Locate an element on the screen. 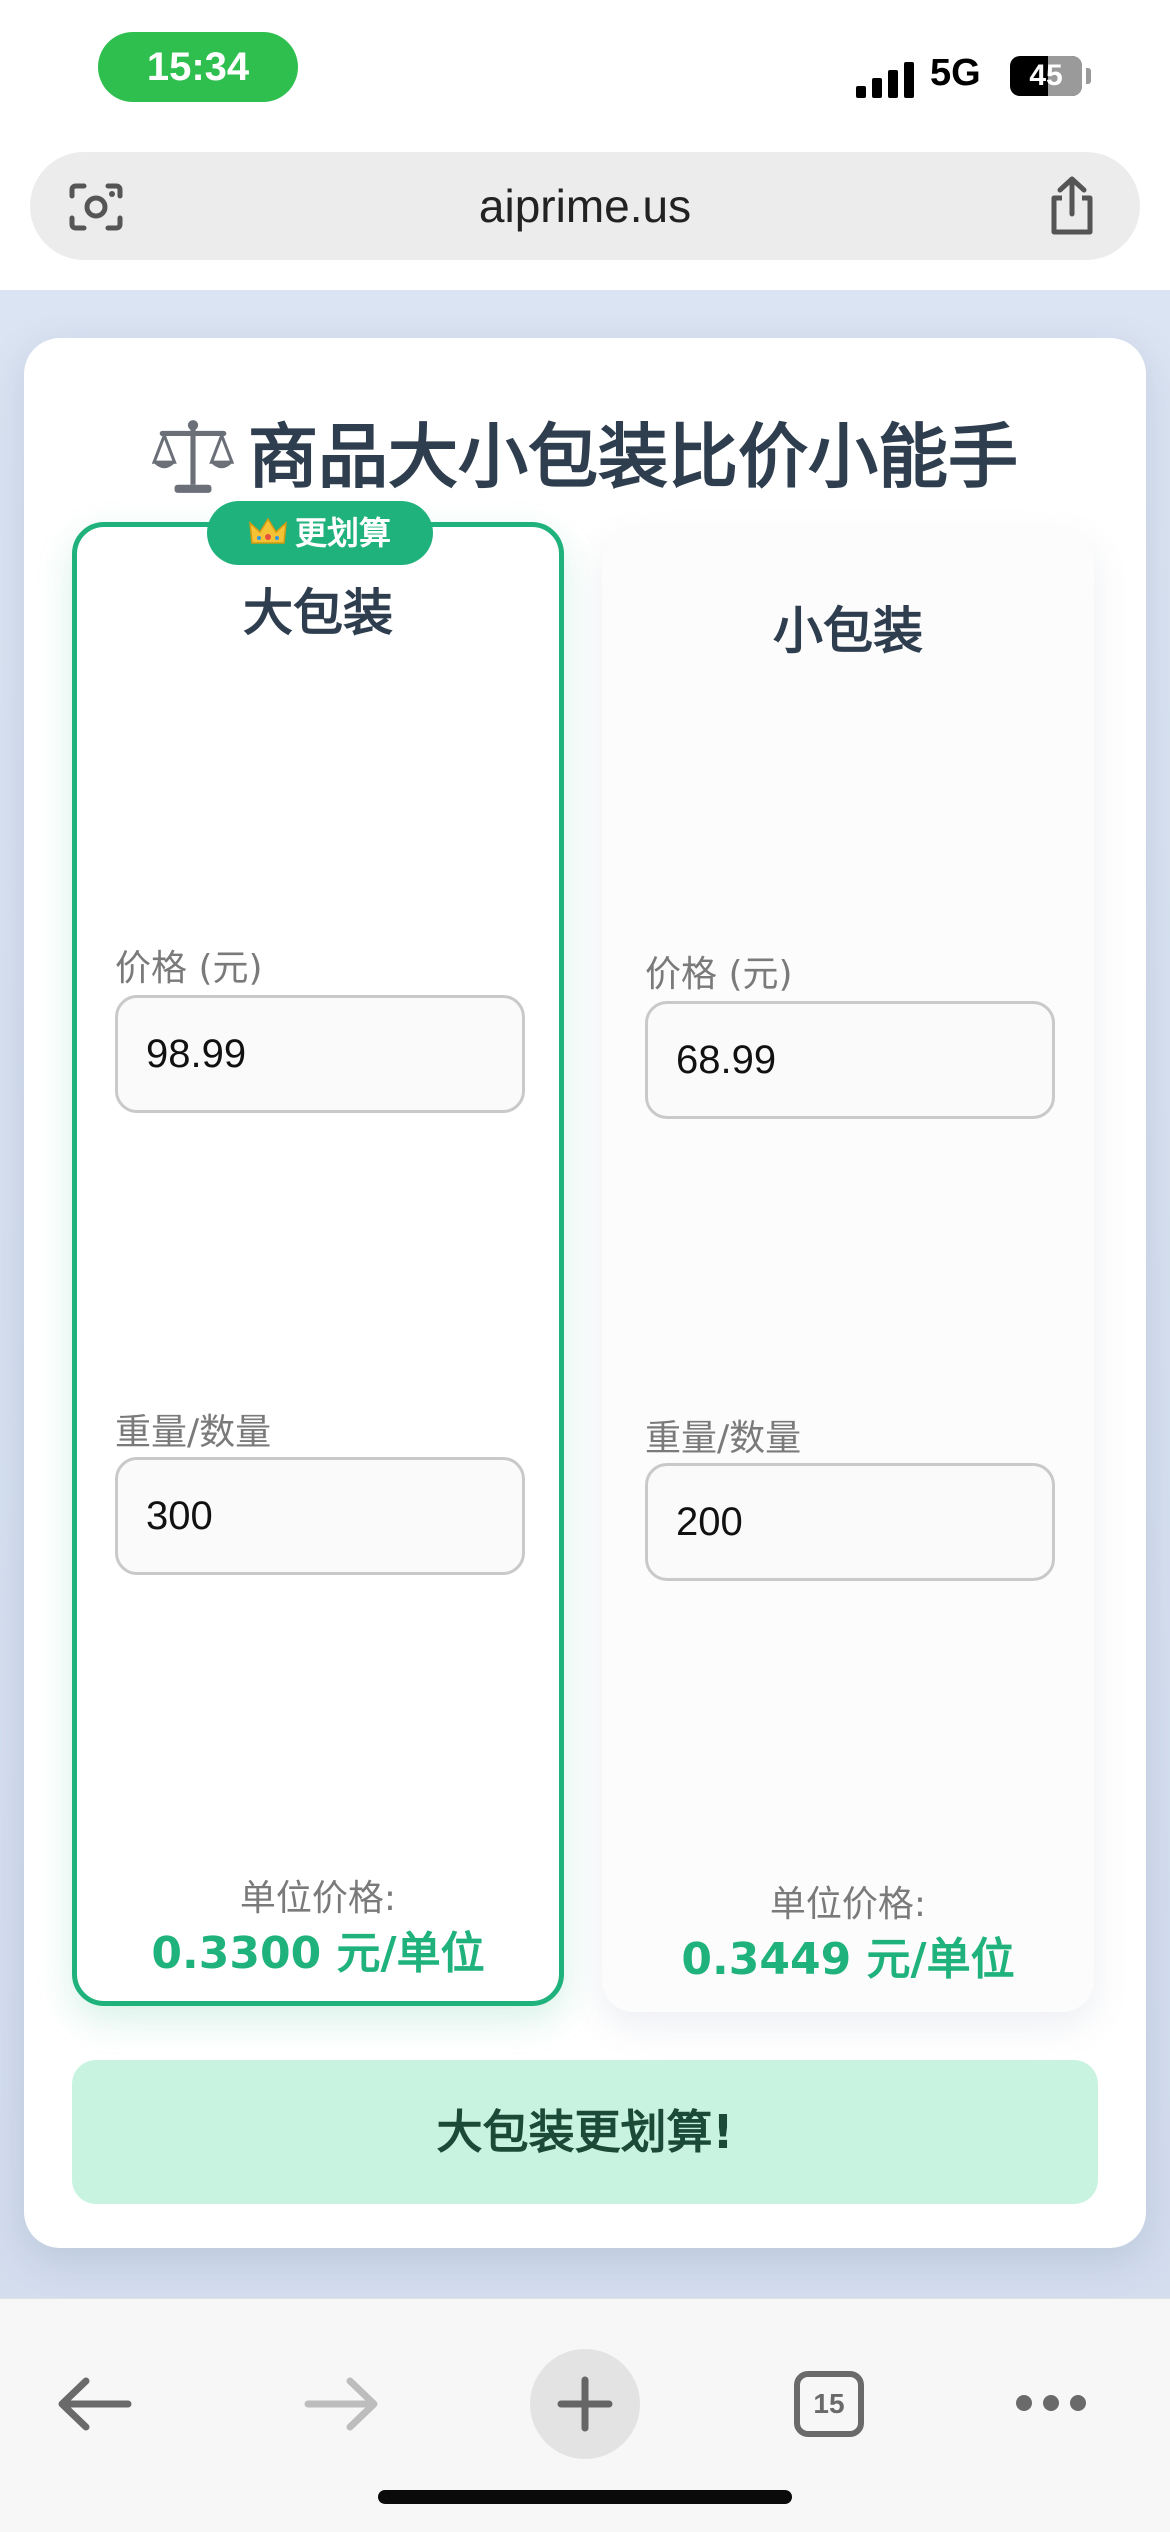 This screenshot has height=2532, width=1170. quantity-input: 300 is located at coordinates (320, 1516).